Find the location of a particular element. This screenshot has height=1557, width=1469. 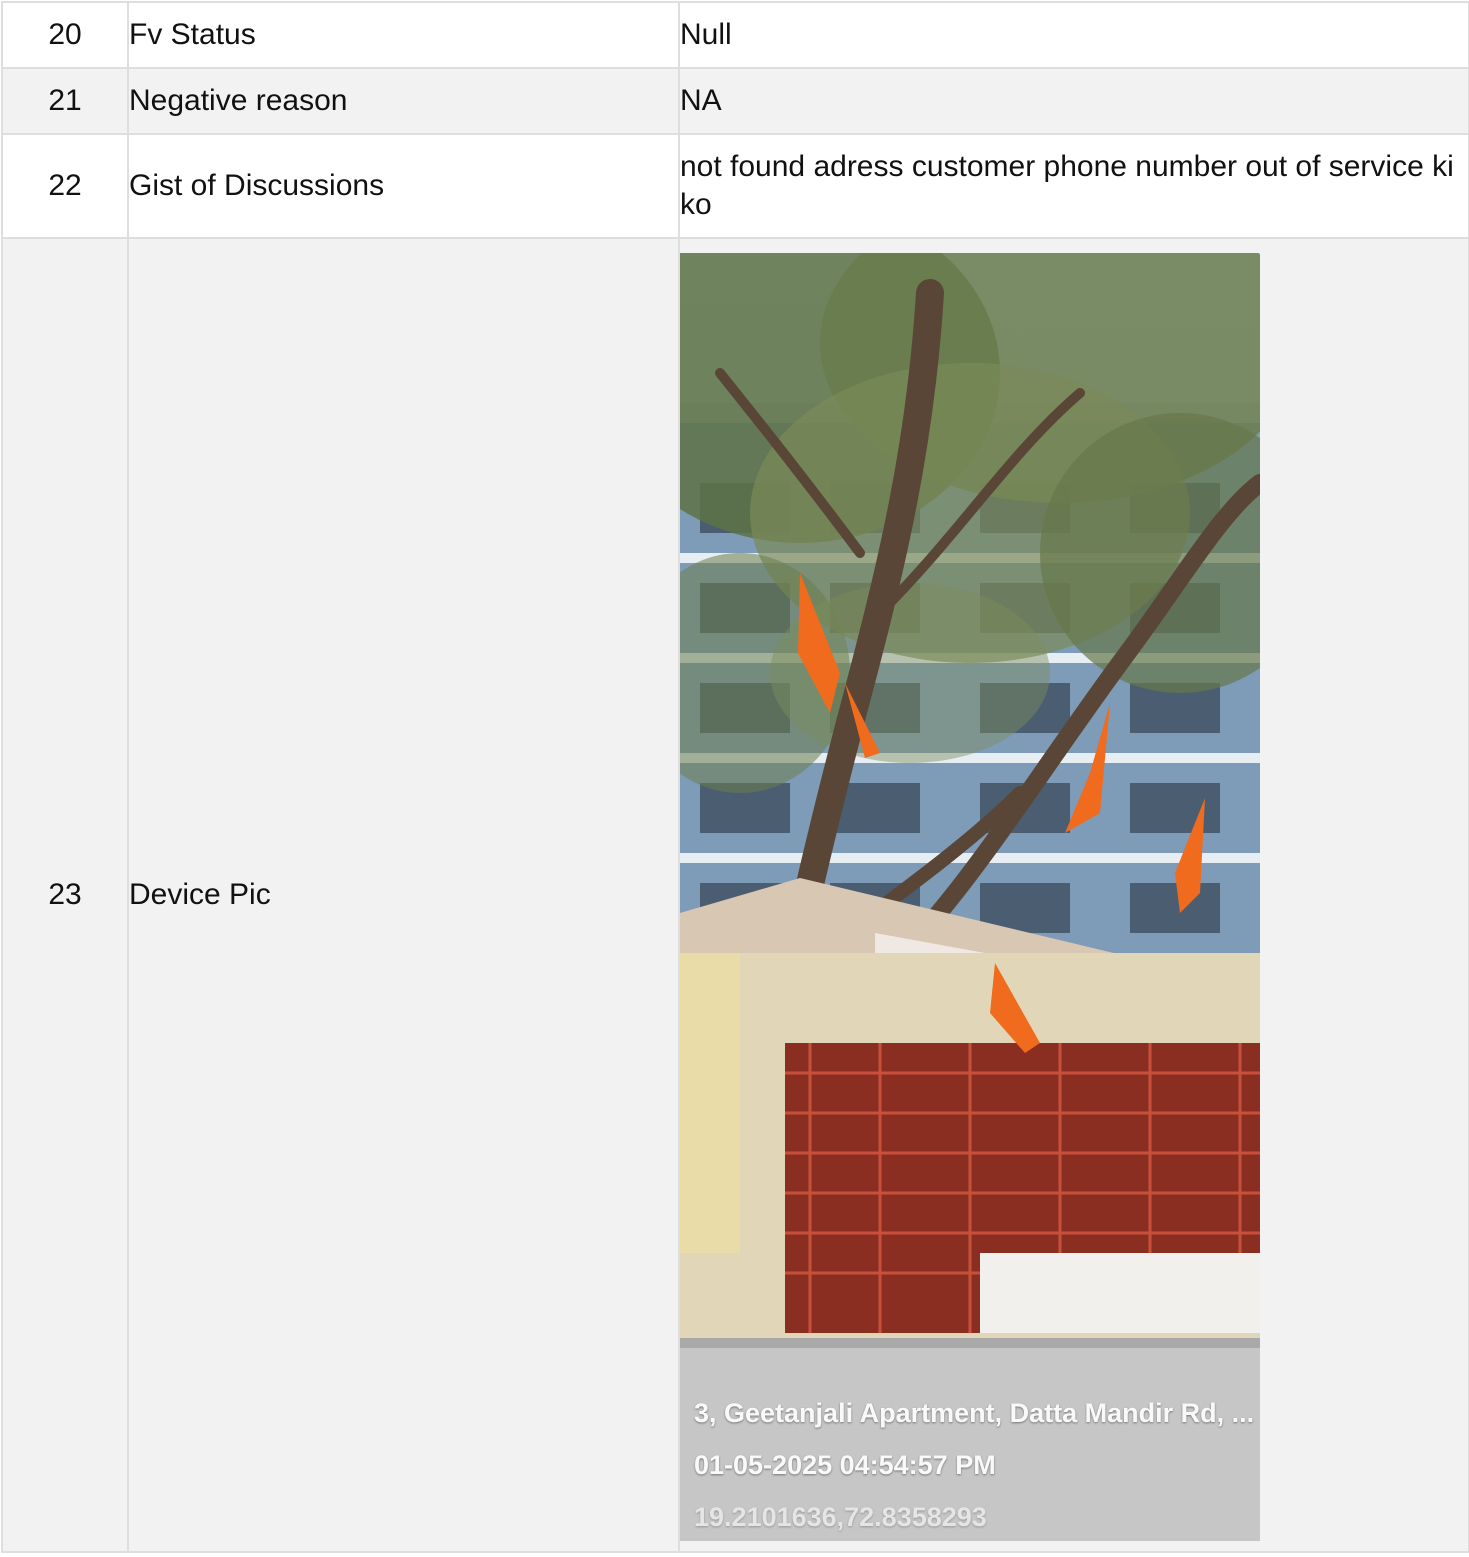

row-value: NA is located at coordinates (1073, 101).